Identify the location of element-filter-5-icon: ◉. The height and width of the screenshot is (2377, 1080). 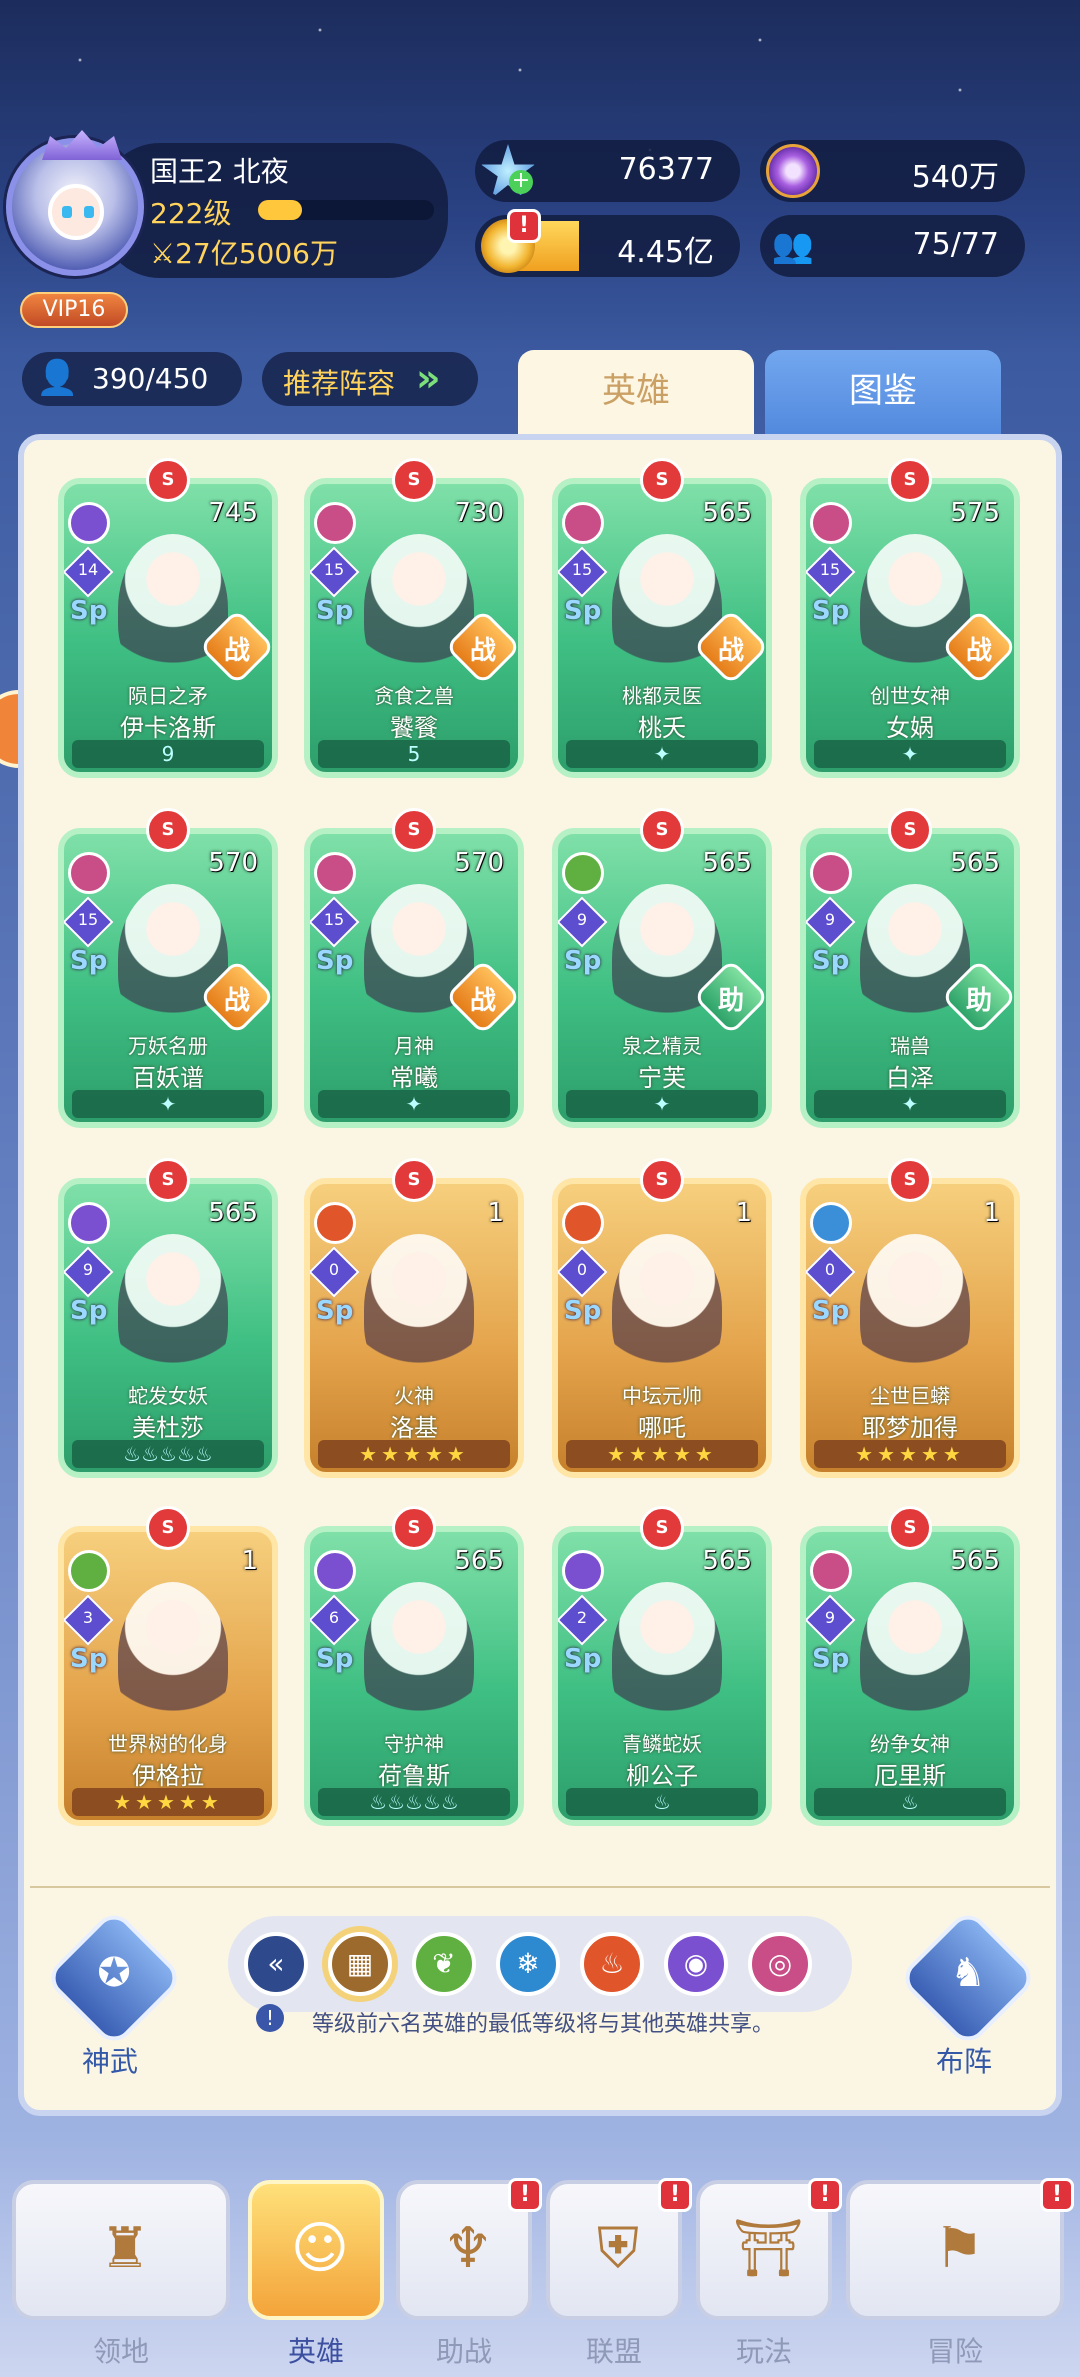
(696, 1964).